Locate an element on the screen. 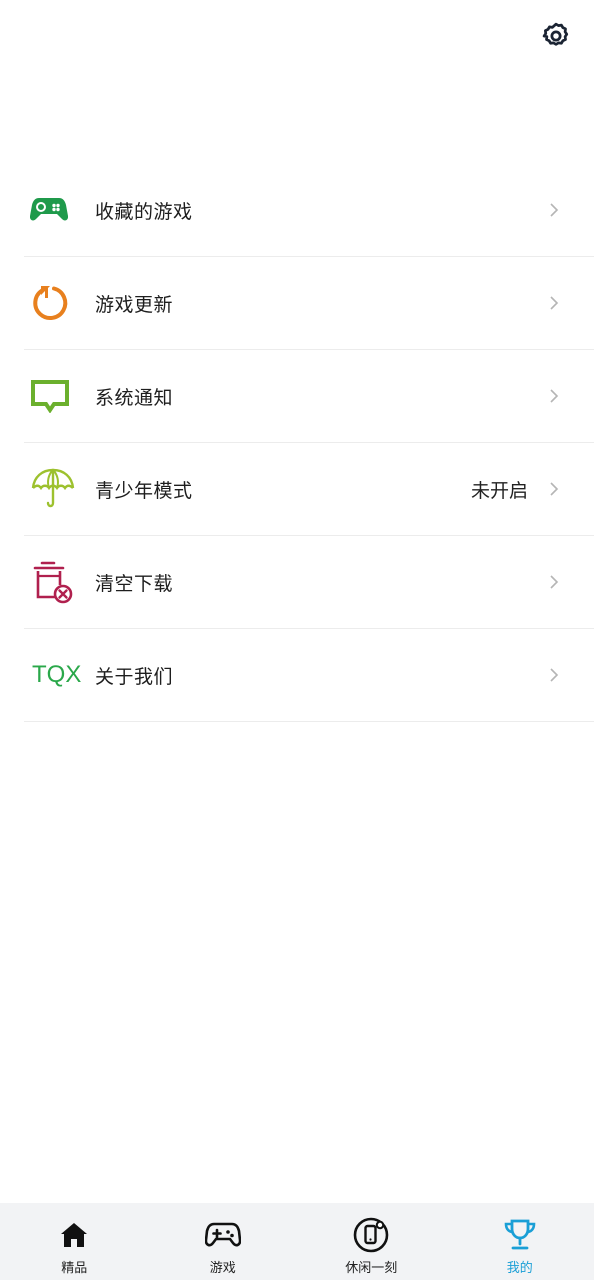  gear-icon is located at coordinates (555, 34).